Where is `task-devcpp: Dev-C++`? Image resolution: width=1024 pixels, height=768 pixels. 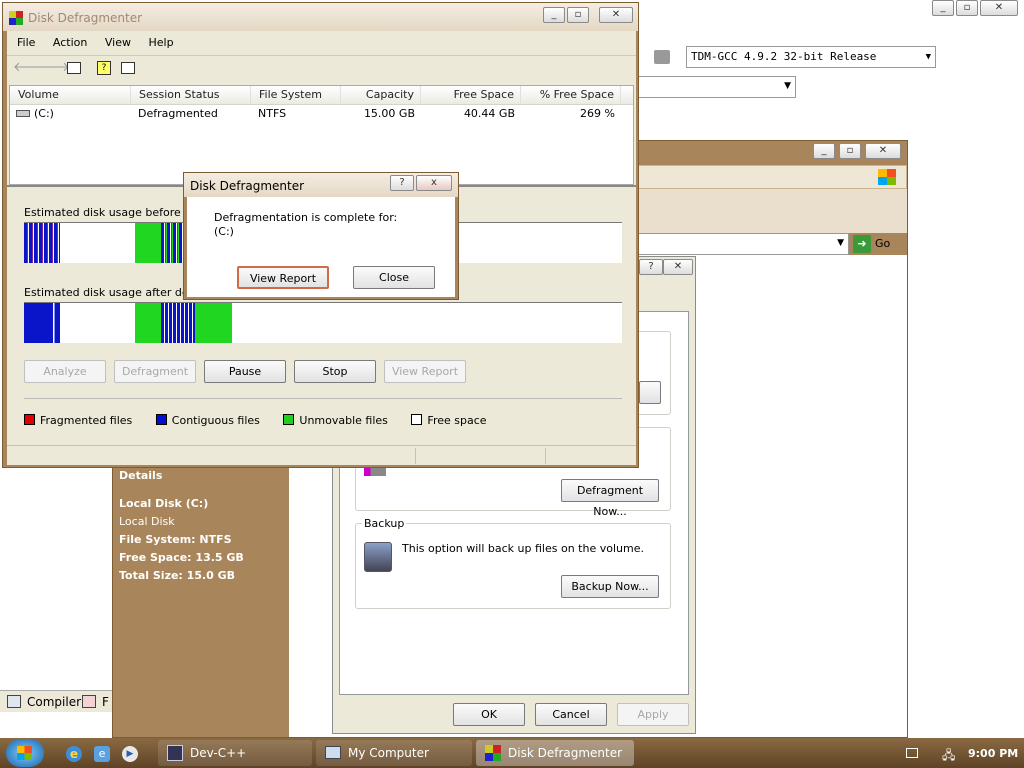 task-devcpp: Dev-C++ is located at coordinates (235, 753).